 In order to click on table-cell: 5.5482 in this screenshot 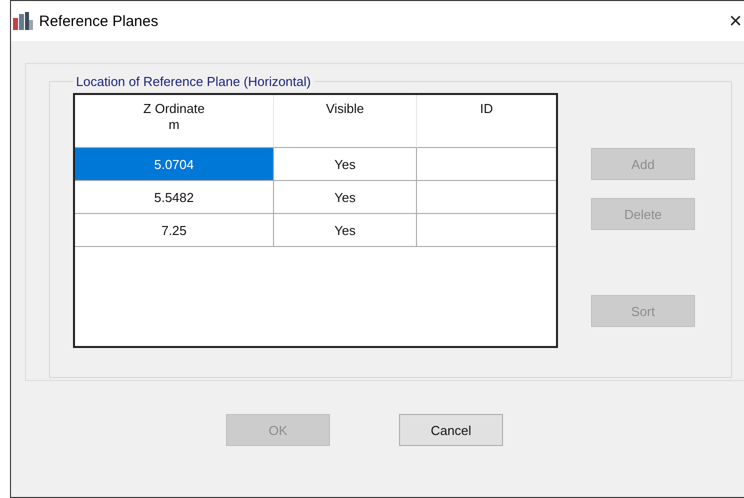, I will do `click(174, 197)`.